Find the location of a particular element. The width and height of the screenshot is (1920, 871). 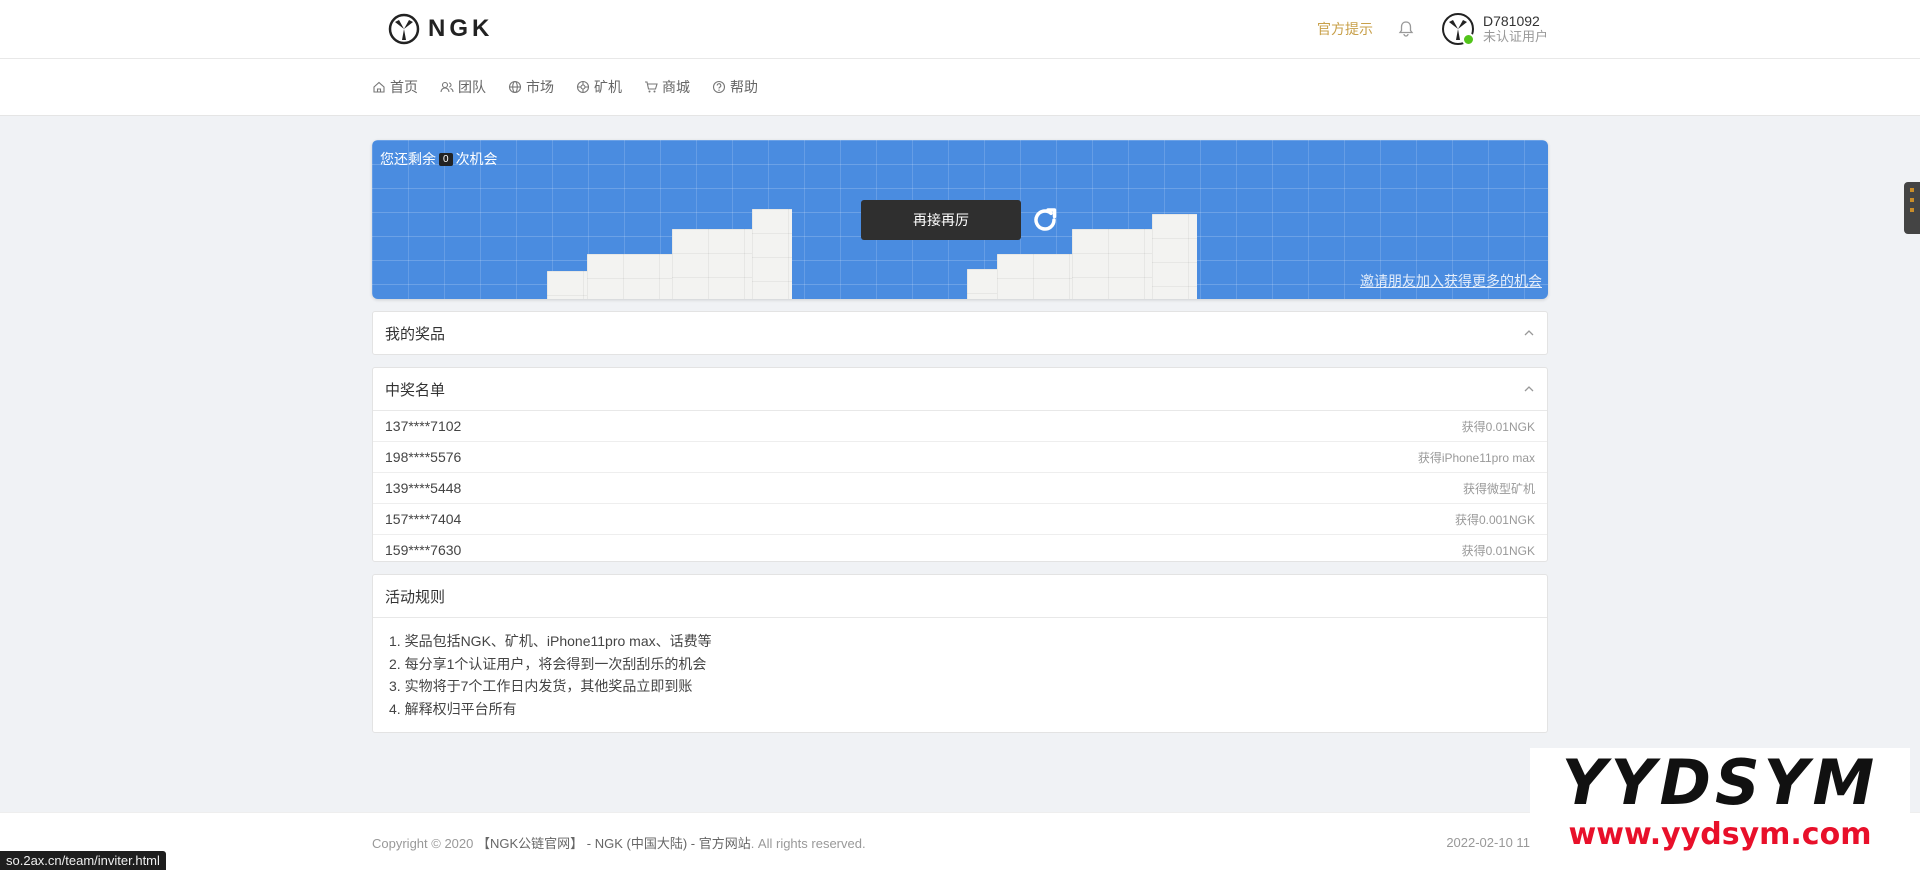

avatar is located at coordinates (1458, 29).